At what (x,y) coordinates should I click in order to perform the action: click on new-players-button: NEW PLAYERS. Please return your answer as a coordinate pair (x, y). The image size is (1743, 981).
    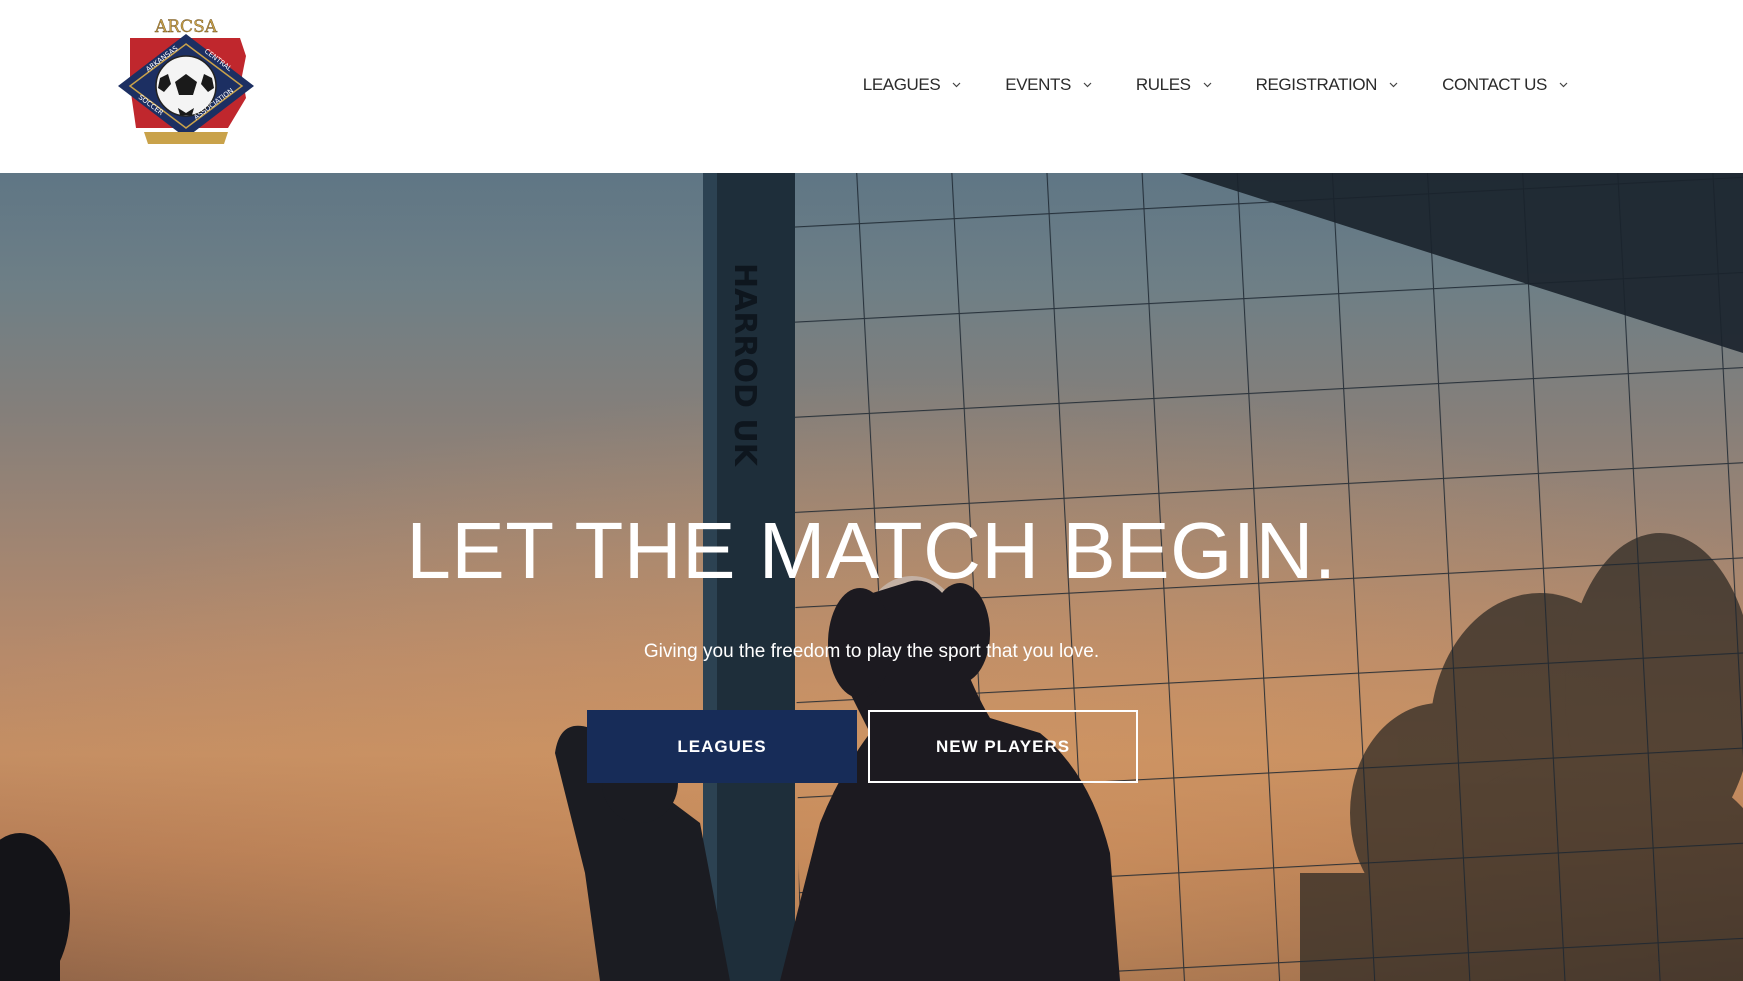
    Looking at the image, I should click on (1003, 746).